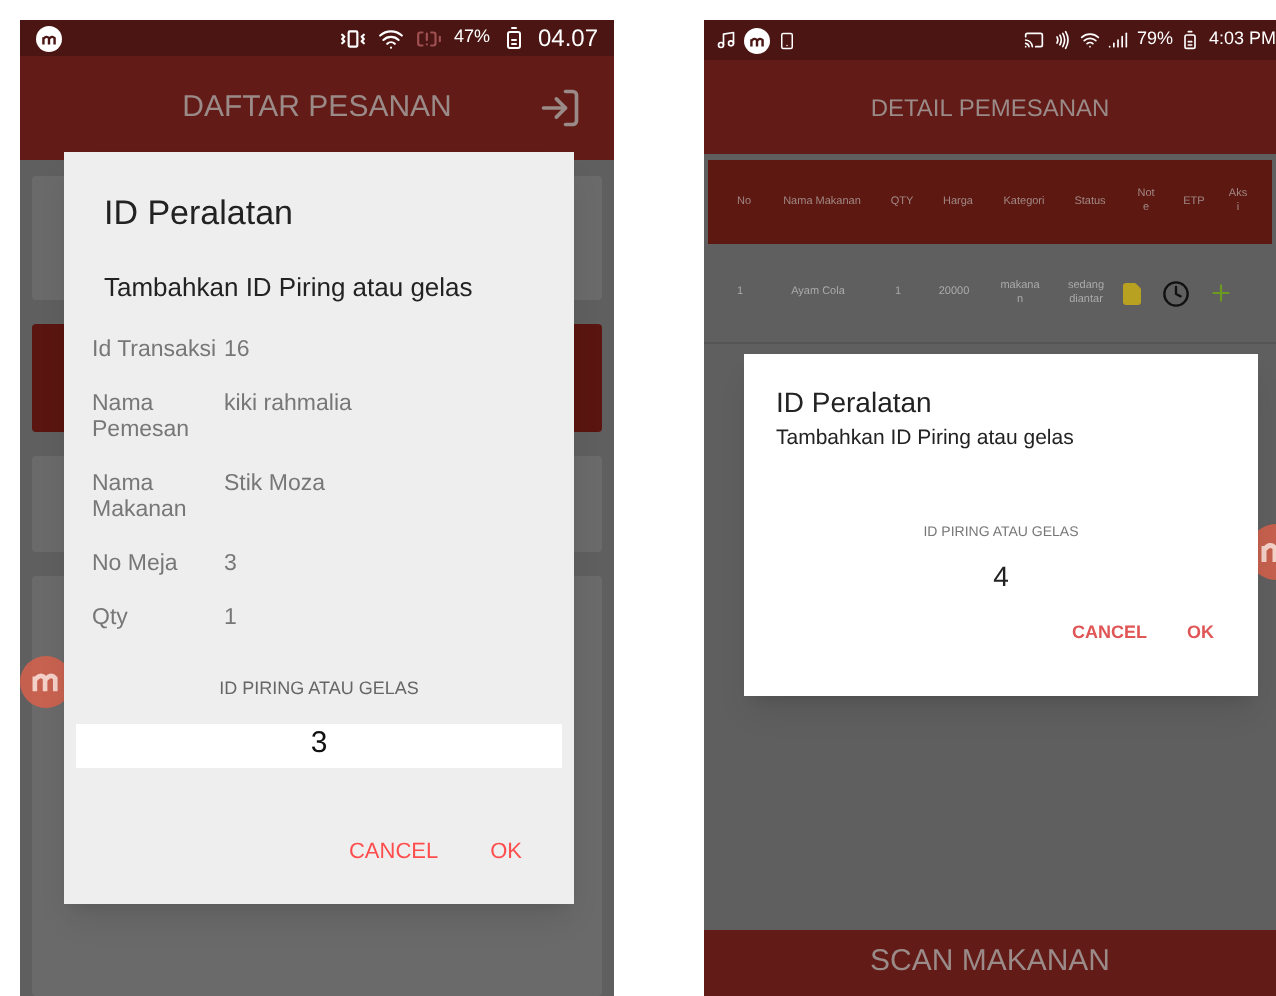  What do you see at coordinates (352, 38) in the screenshot?
I see `vibrate-icon` at bounding box center [352, 38].